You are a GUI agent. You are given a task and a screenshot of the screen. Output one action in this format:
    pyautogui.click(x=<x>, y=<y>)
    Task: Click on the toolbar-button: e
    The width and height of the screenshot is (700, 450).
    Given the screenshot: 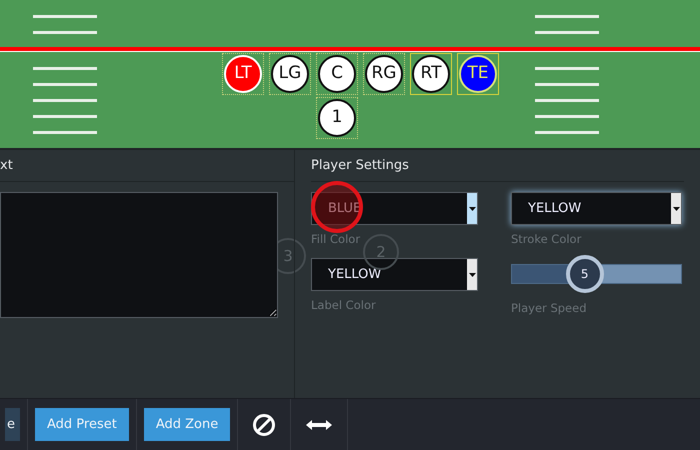 What is the action you would take?
    pyautogui.click(x=12, y=424)
    